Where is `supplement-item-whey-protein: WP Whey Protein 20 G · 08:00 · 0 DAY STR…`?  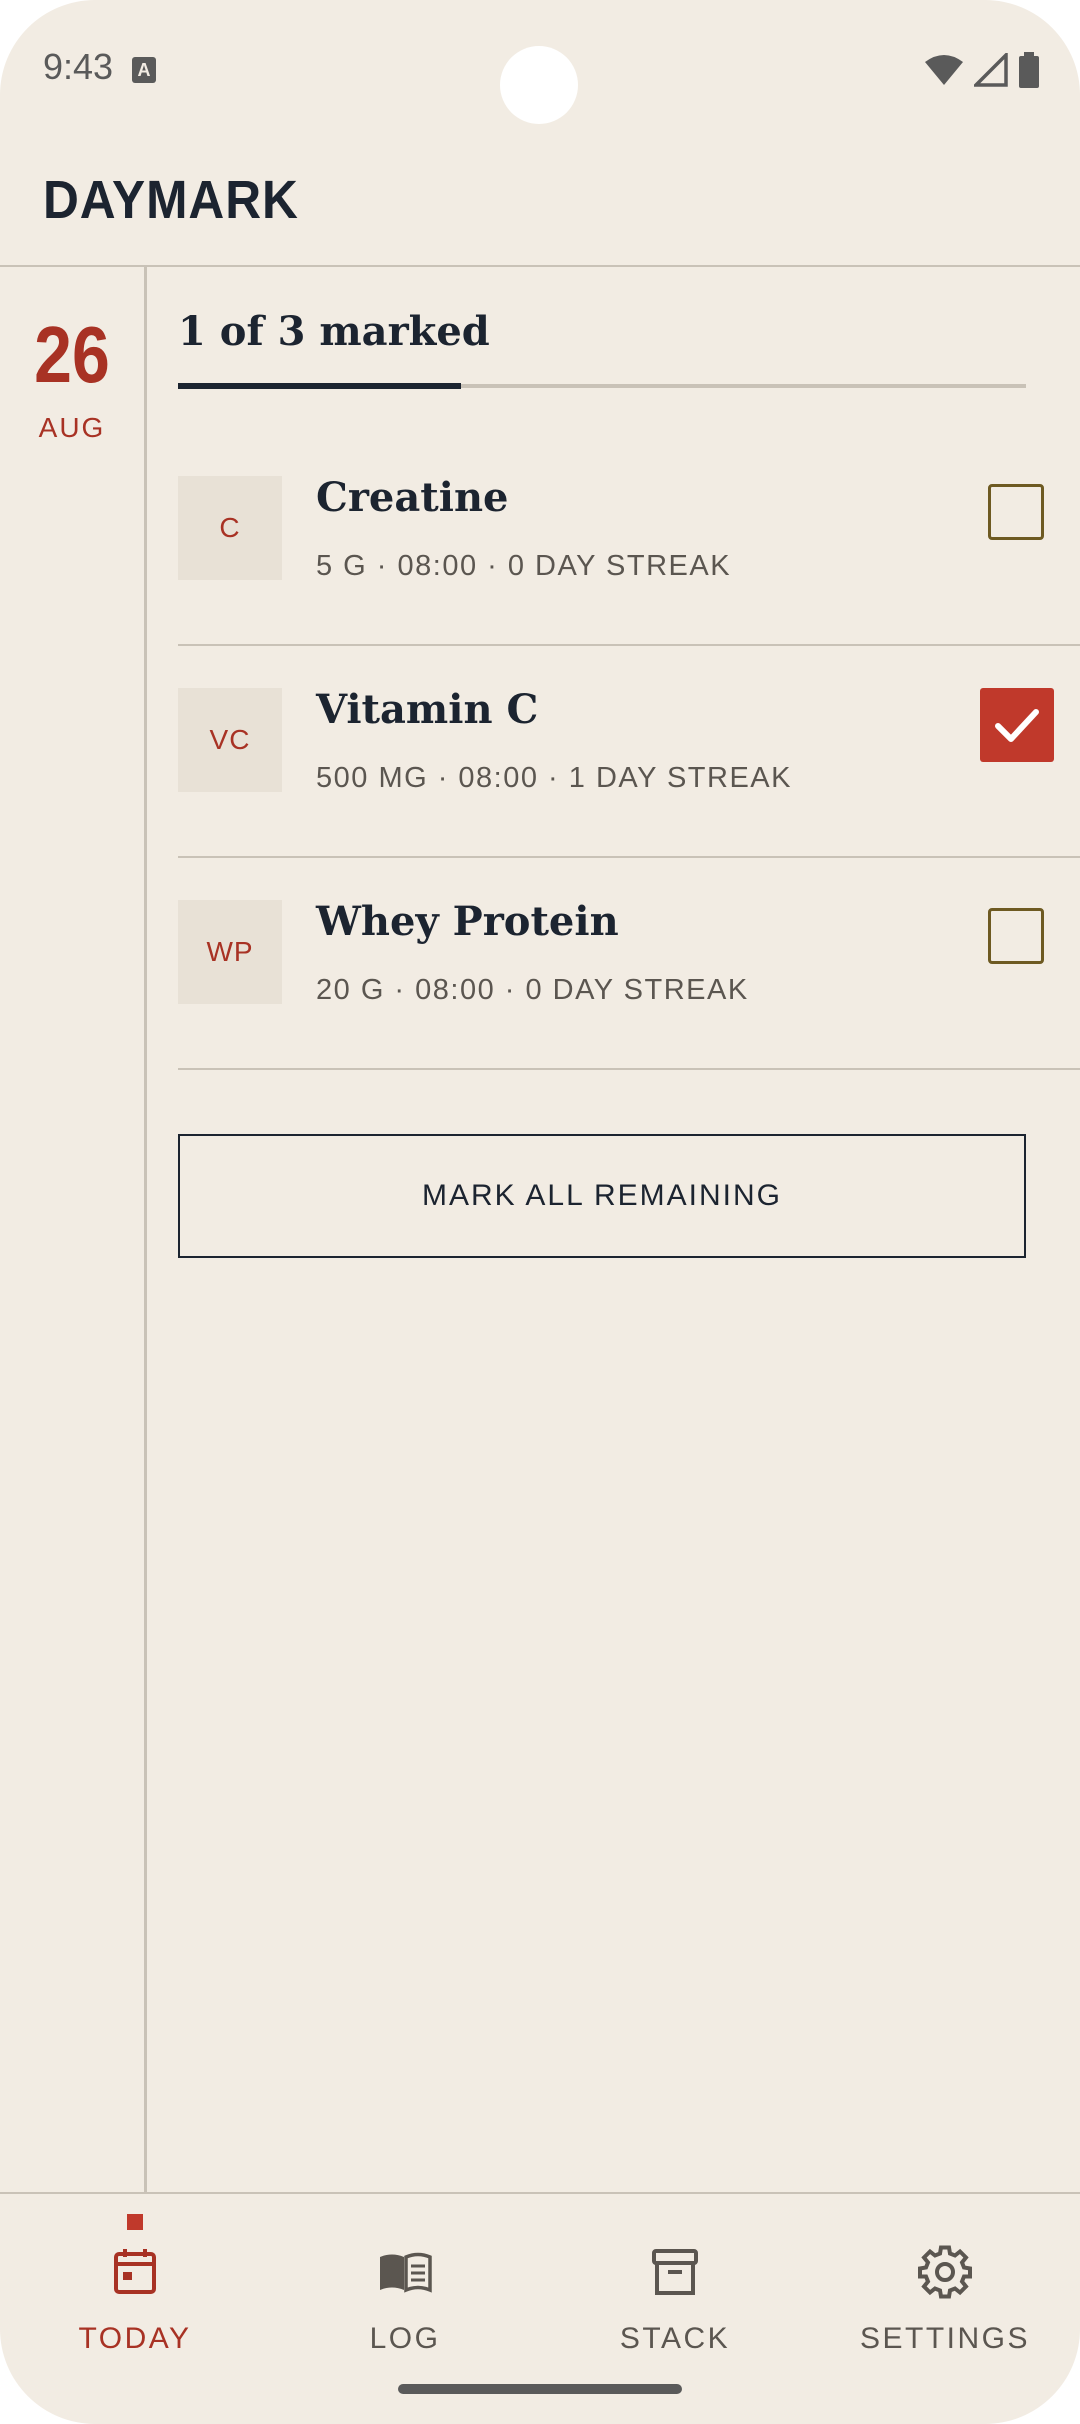 supplement-item-whey-protein: WP Whey Protein 20 G · 08:00 · 0 DAY STR… is located at coordinates (629, 964).